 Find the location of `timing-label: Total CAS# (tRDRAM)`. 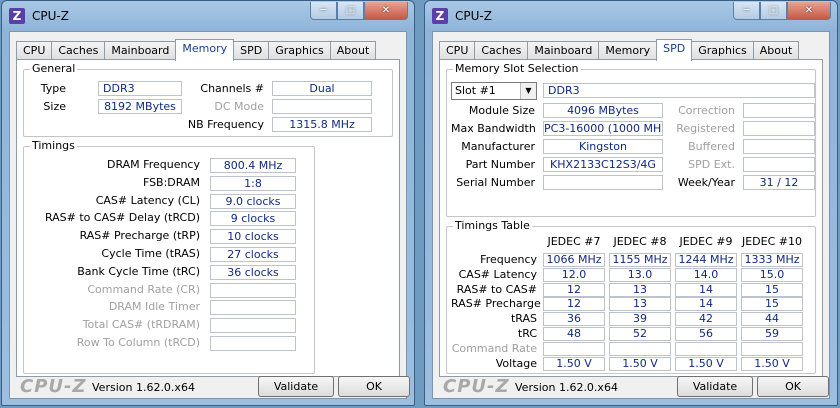

timing-label: Total CAS# (tRDRAM) is located at coordinates (141, 325).